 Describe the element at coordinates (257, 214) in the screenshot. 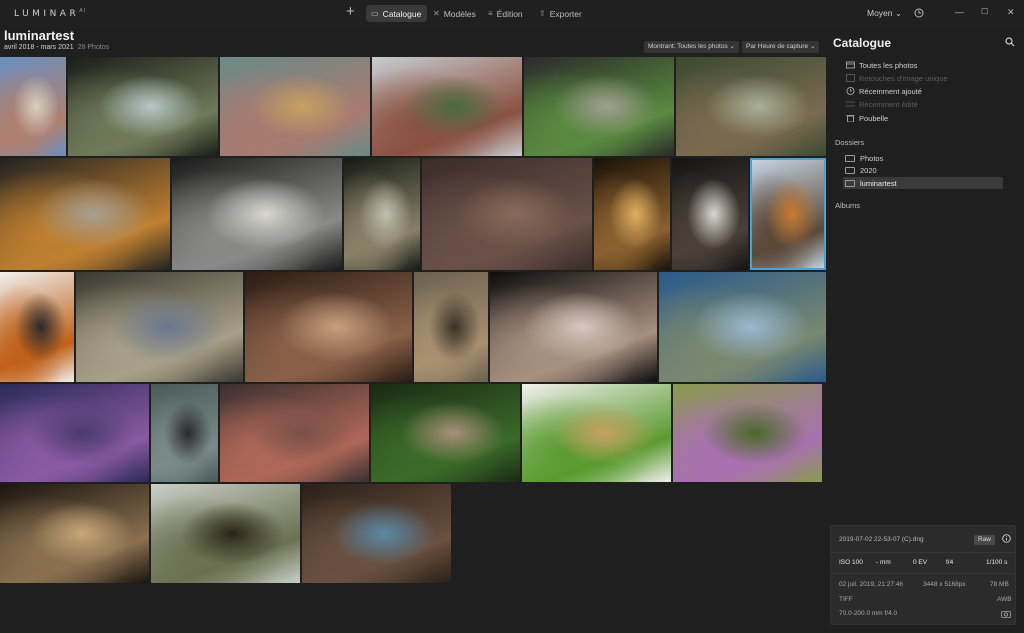

I see `photo-thumbnail-damselfly` at that location.